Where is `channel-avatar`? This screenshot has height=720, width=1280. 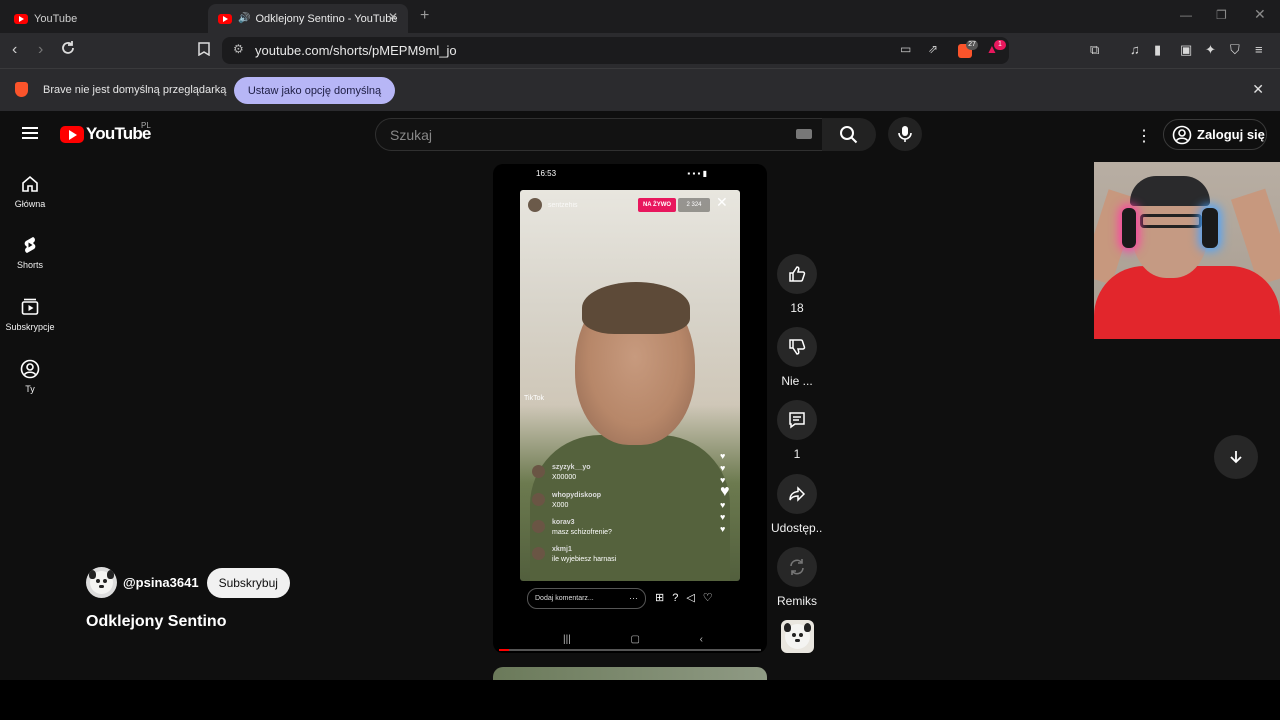 channel-avatar is located at coordinates (101, 582).